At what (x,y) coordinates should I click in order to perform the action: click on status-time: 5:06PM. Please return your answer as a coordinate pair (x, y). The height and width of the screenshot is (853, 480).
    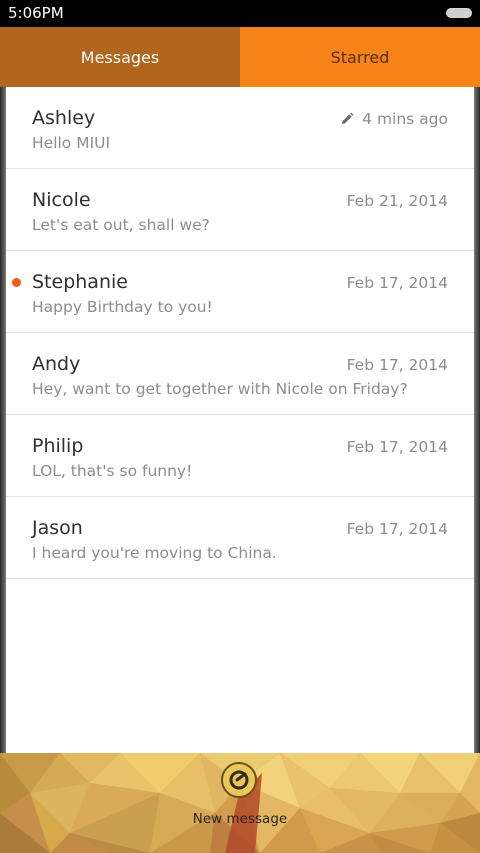
    Looking at the image, I should click on (36, 13).